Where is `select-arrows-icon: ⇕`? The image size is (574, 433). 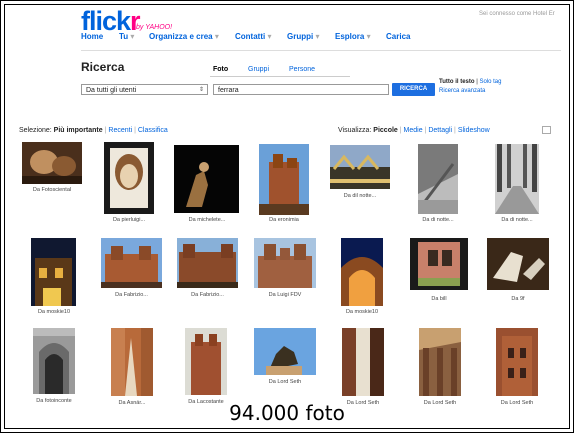
select-arrows-icon: ⇕ is located at coordinates (201, 90).